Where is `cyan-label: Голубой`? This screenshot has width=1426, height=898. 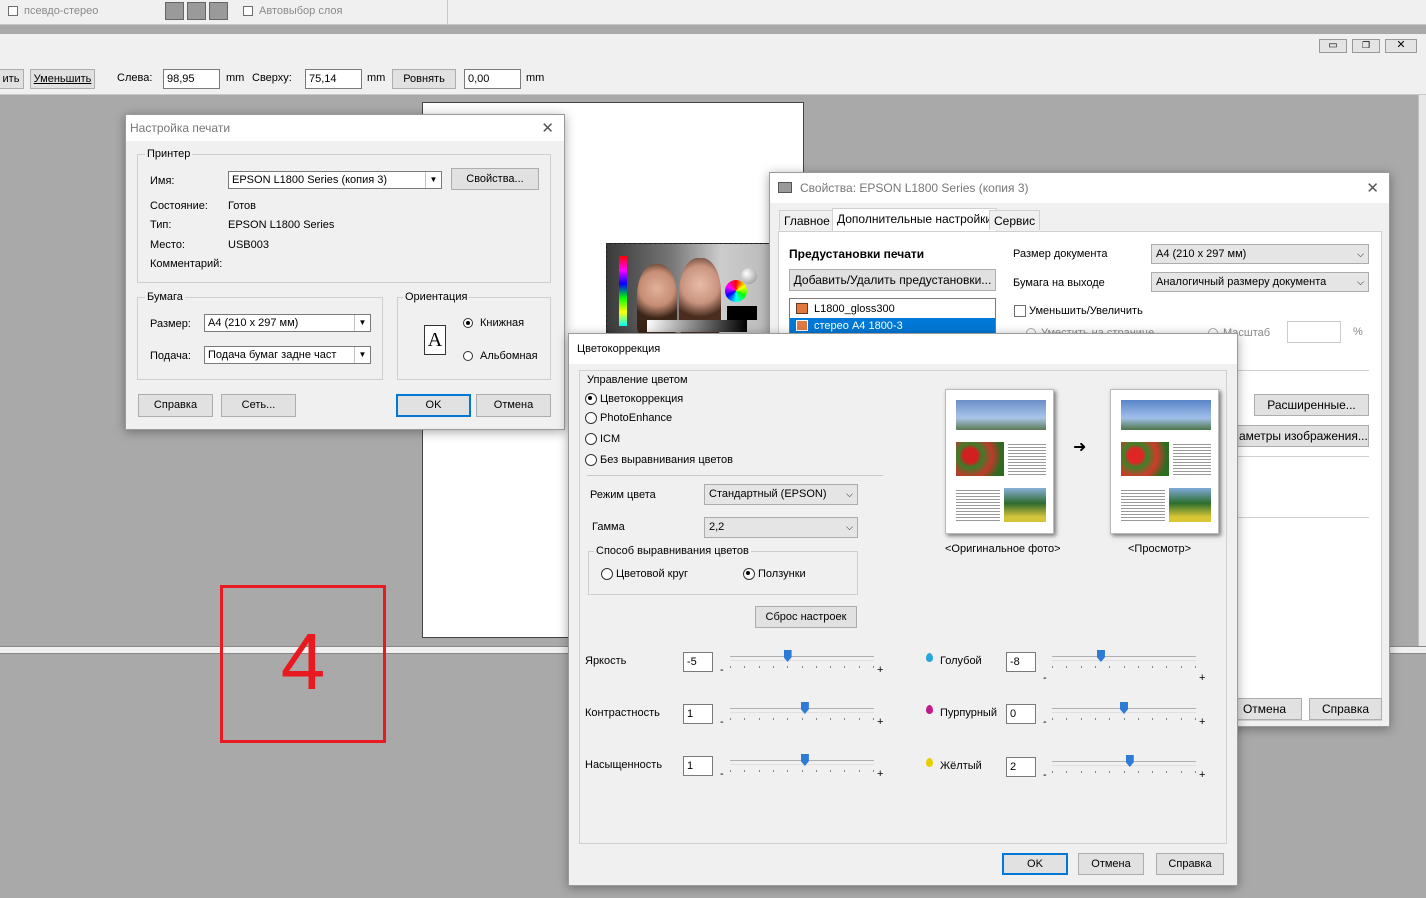
cyan-label: Голубой is located at coordinates (961, 661).